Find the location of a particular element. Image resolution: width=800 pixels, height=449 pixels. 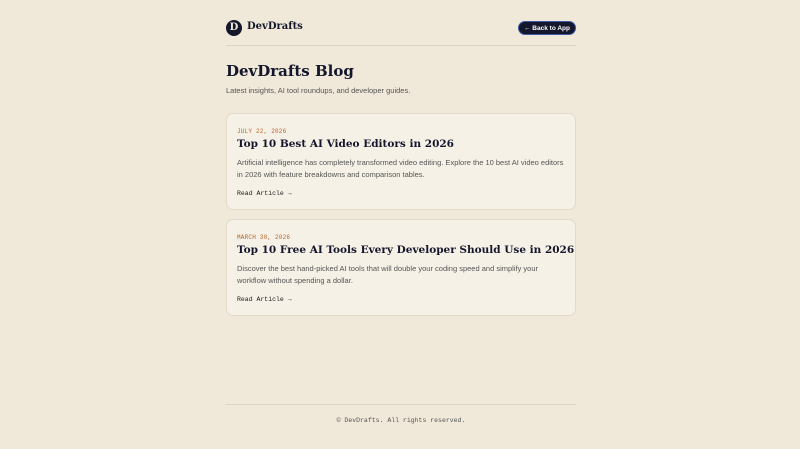

post-date: JULY 22, 2026 is located at coordinates (262, 131).